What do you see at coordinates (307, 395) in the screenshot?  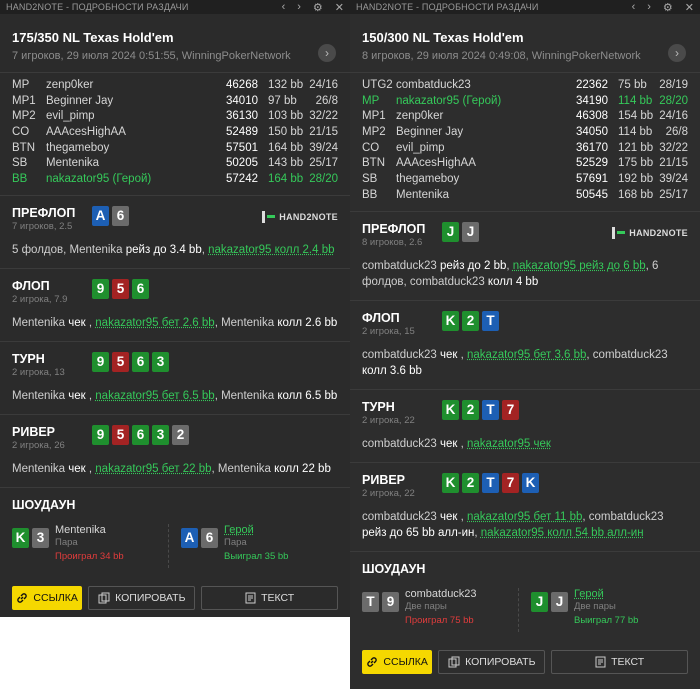 I see `action-text: колл 6.5 bb` at bounding box center [307, 395].